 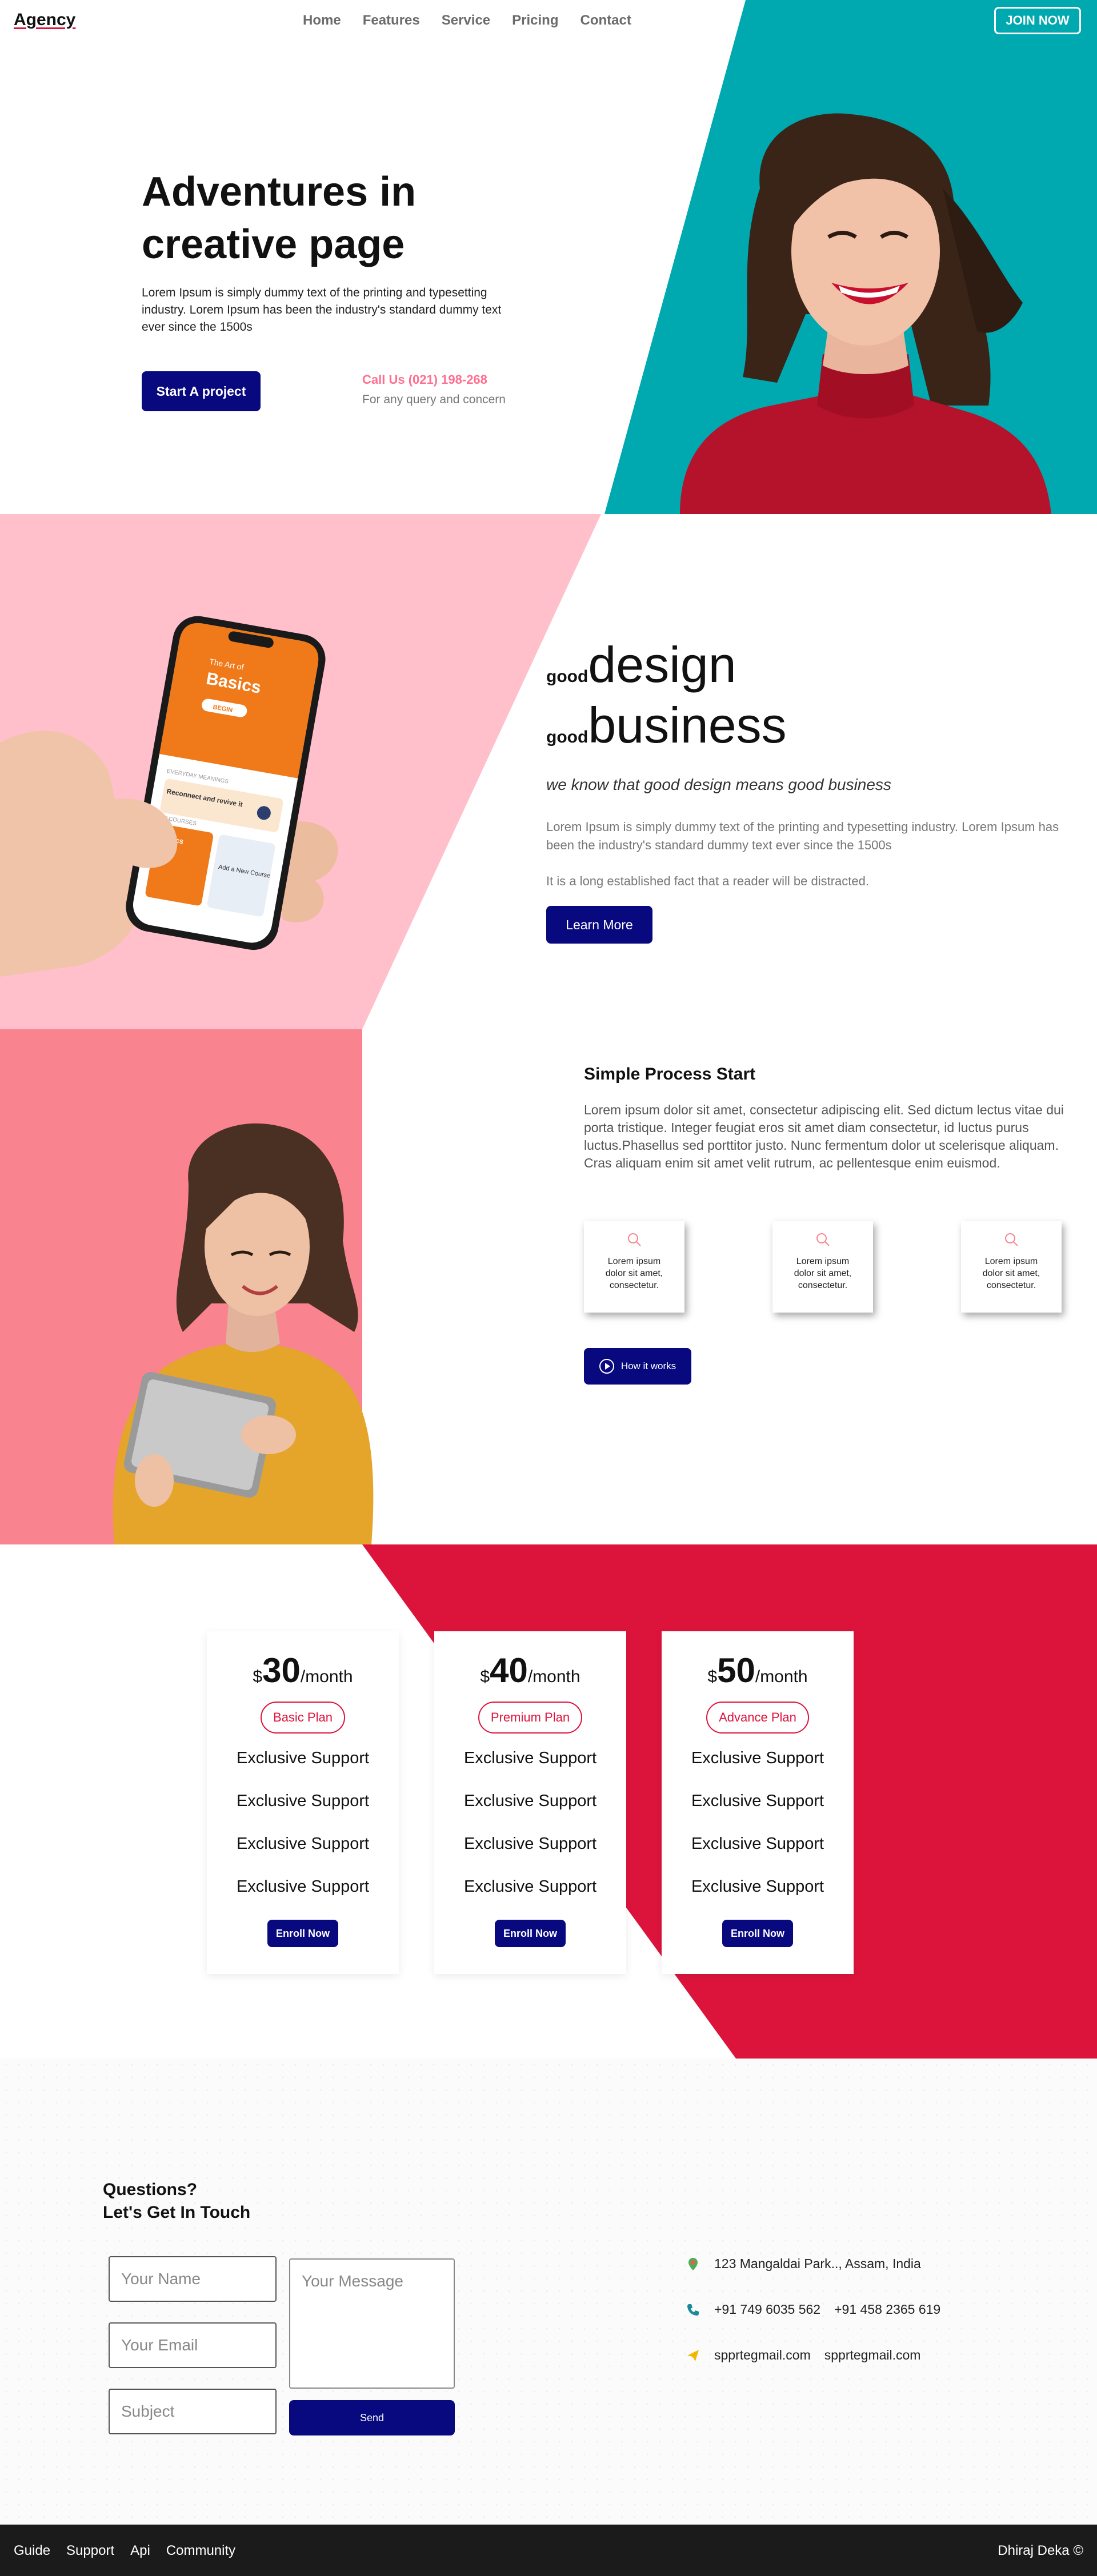 I want to click on footer-link-community: Community, so click(x=201, y=2551).